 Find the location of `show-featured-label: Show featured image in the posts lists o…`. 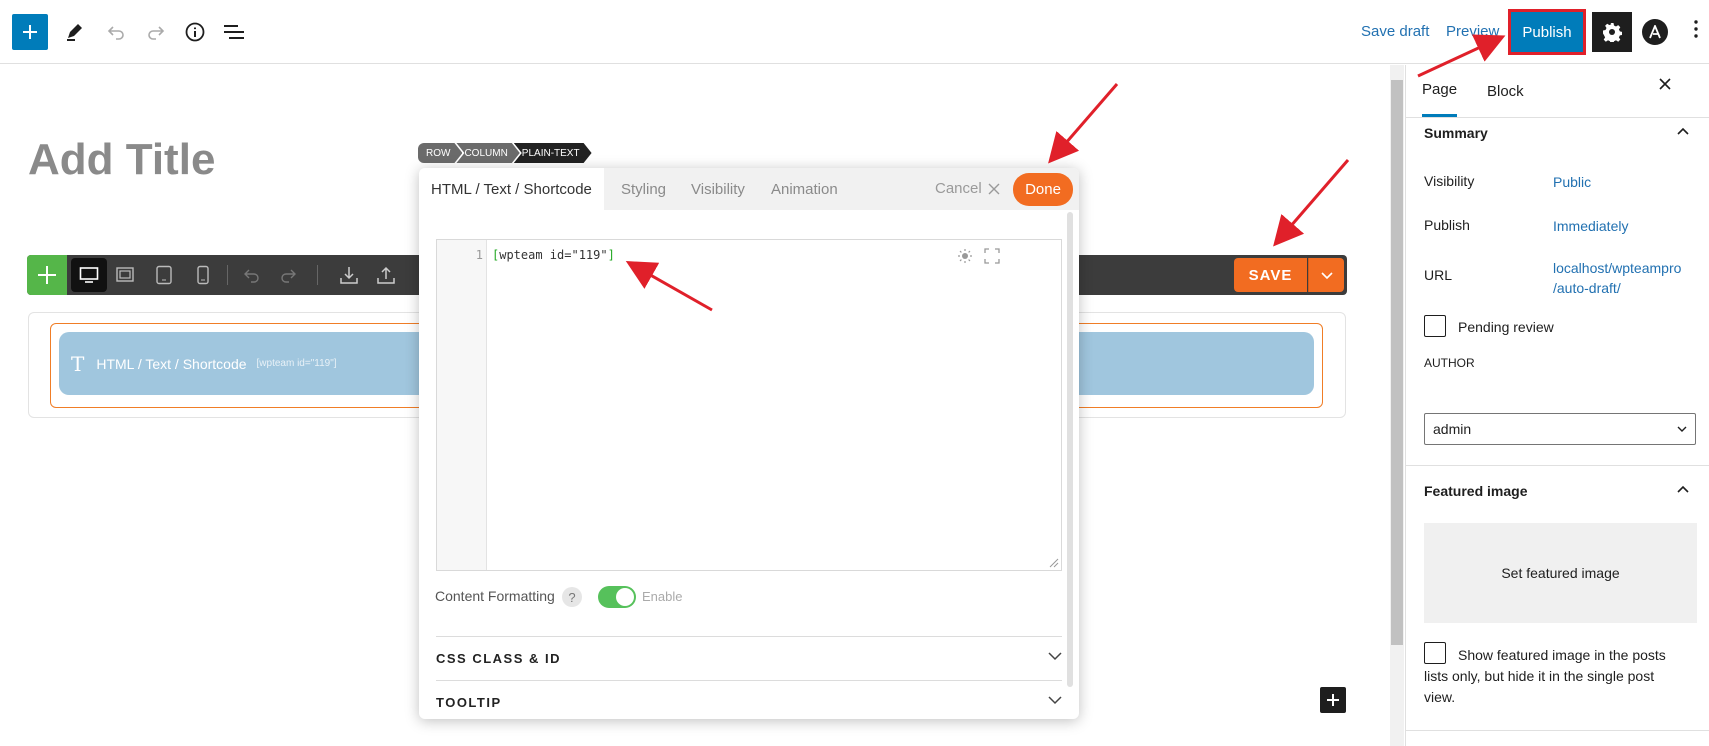

show-featured-label: Show featured image in the posts lists o… is located at coordinates (1564, 676).